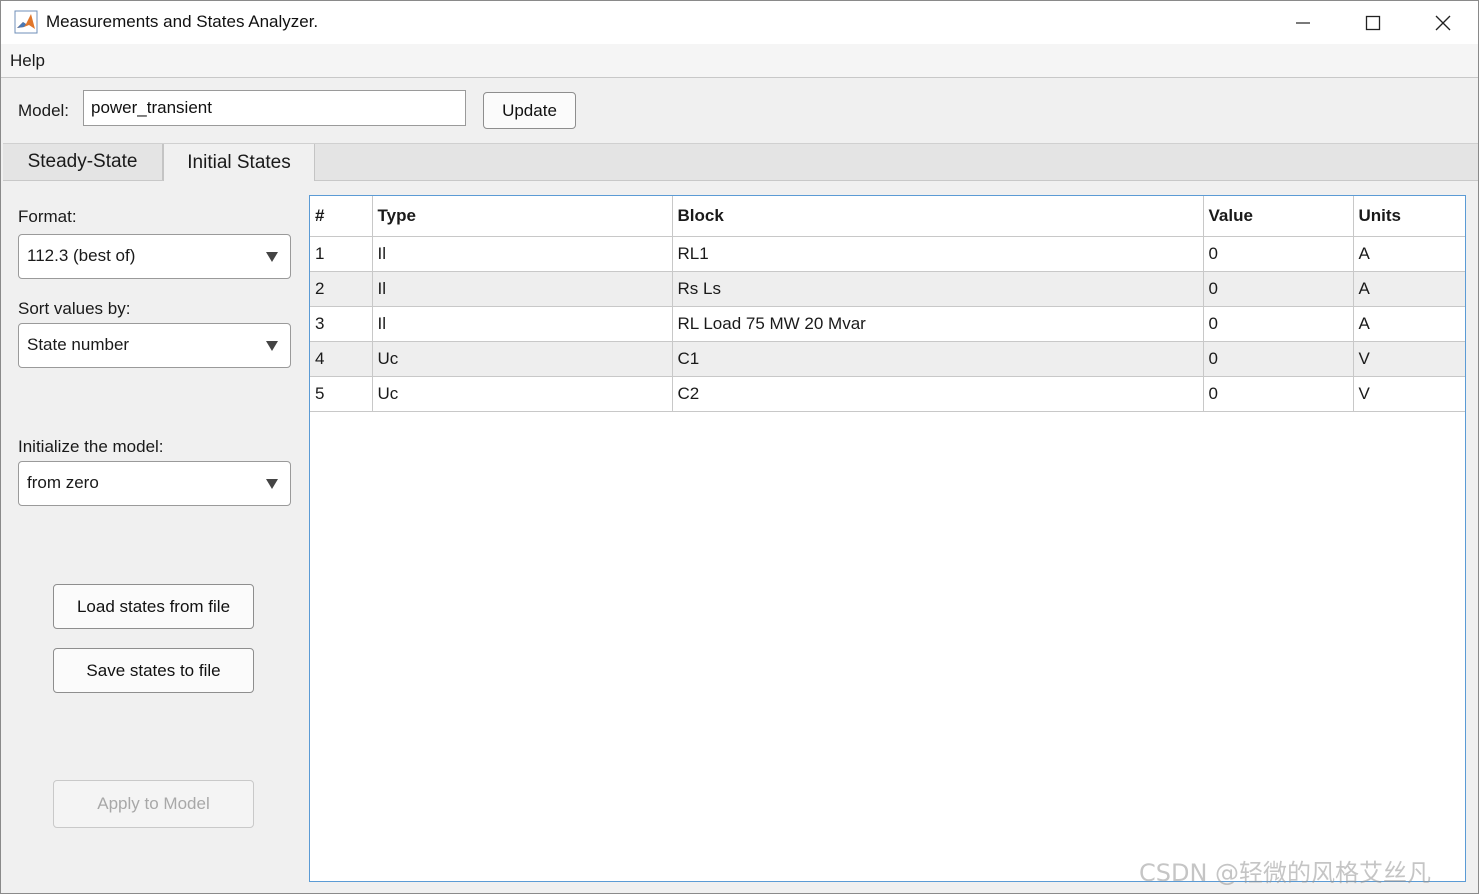  I want to click on col-header-type: Type, so click(522, 216).